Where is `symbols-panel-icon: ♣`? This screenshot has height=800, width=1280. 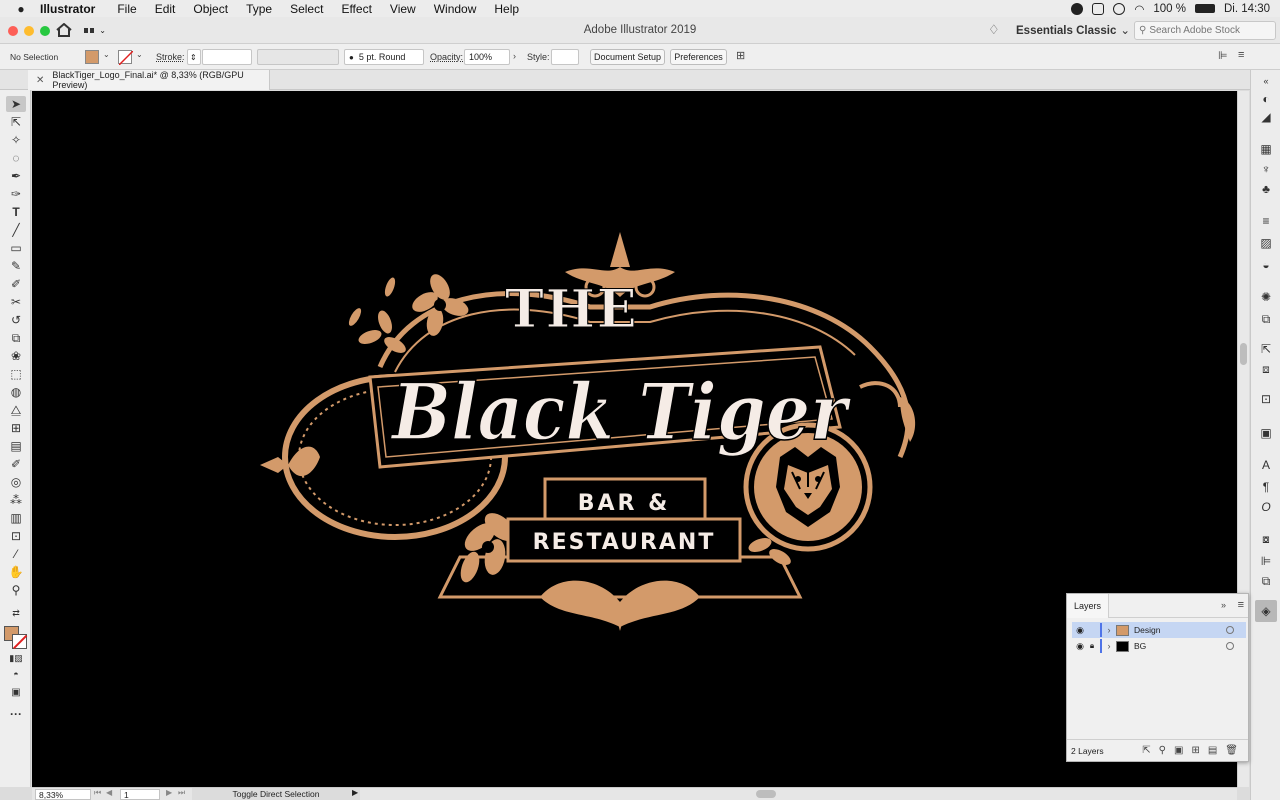 symbols-panel-icon: ♣ is located at coordinates (1266, 189).